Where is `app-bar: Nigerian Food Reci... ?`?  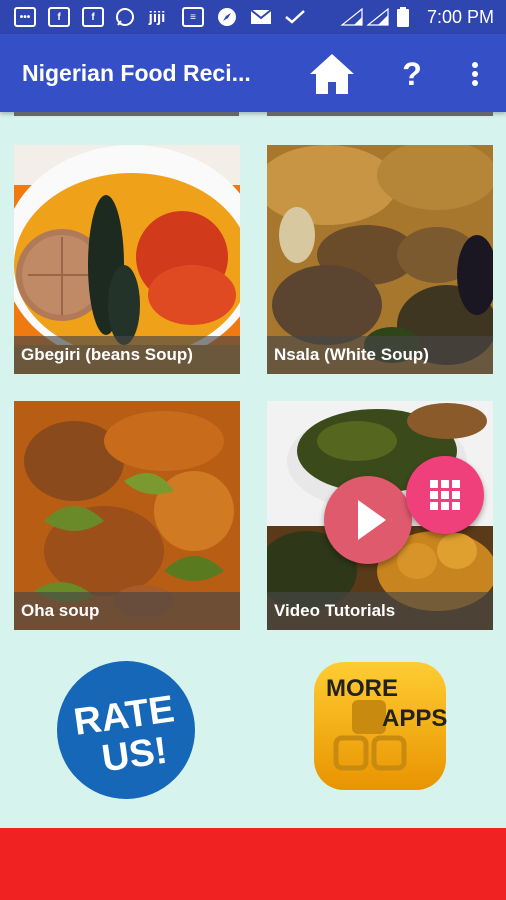
app-bar: Nigerian Food Reci... ? is located at coordinates (253, 73).